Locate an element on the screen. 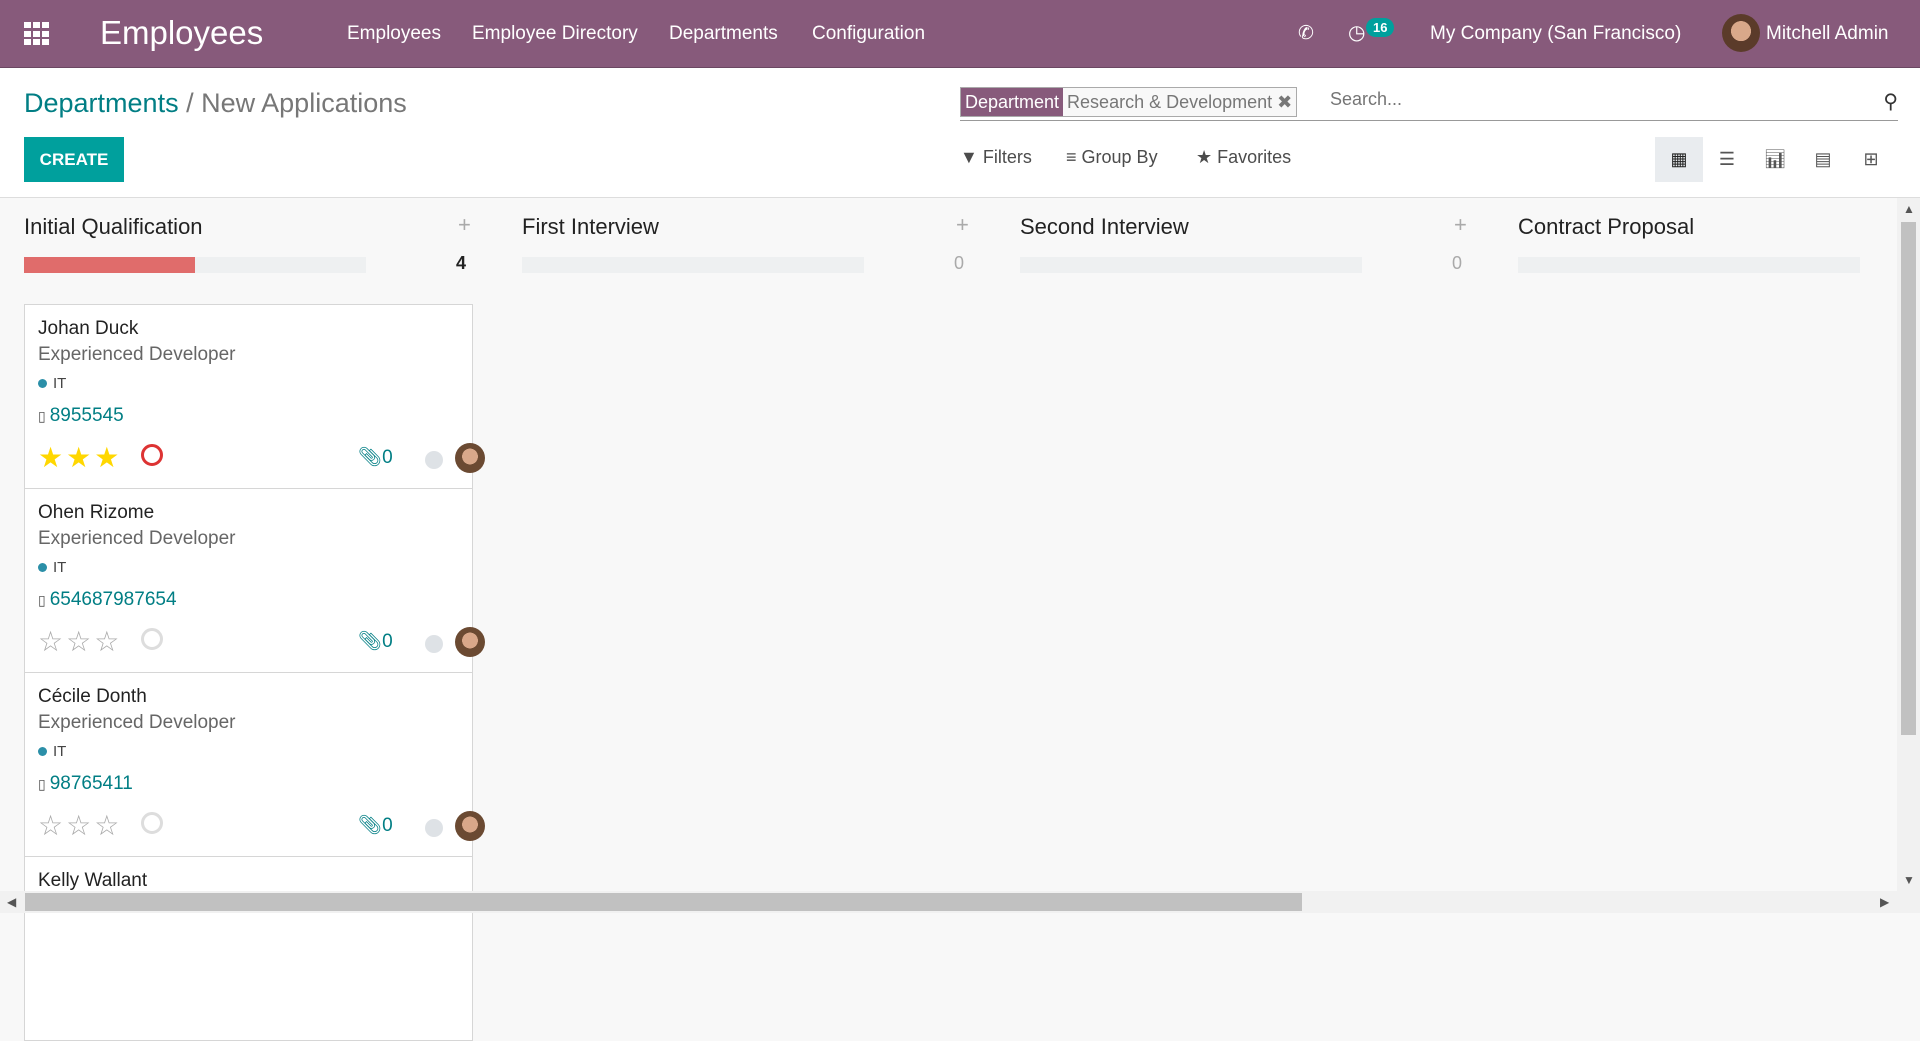 The height and width of the screenshot is (1041, 1920). activity-clock-icon: ◷ is located at coordinates (1356, 32).